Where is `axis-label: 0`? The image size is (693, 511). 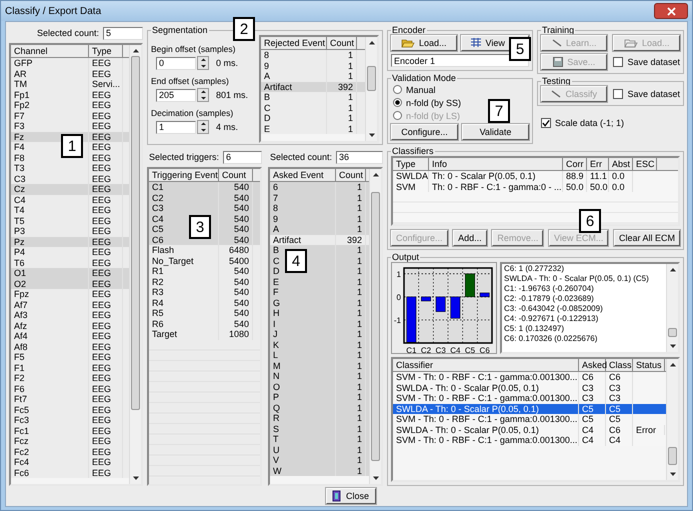
axis-label: 0 is located at coordinates (398, 297).